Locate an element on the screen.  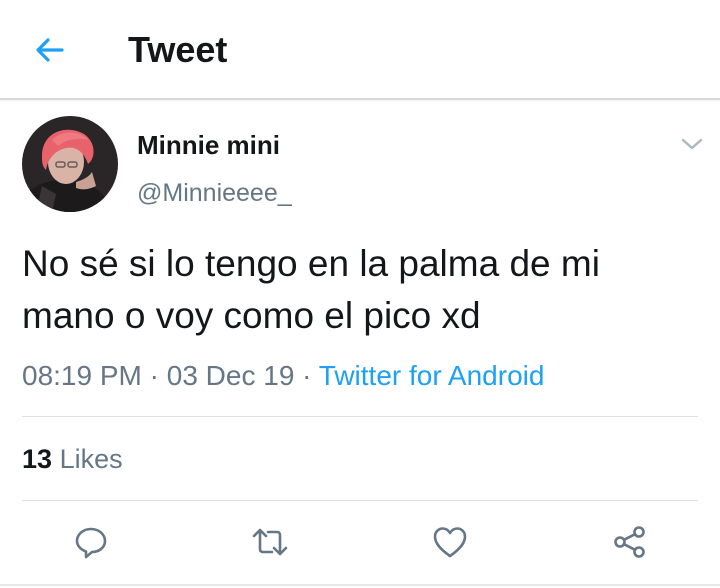
avatar-image is located at coordinates (70, 164).